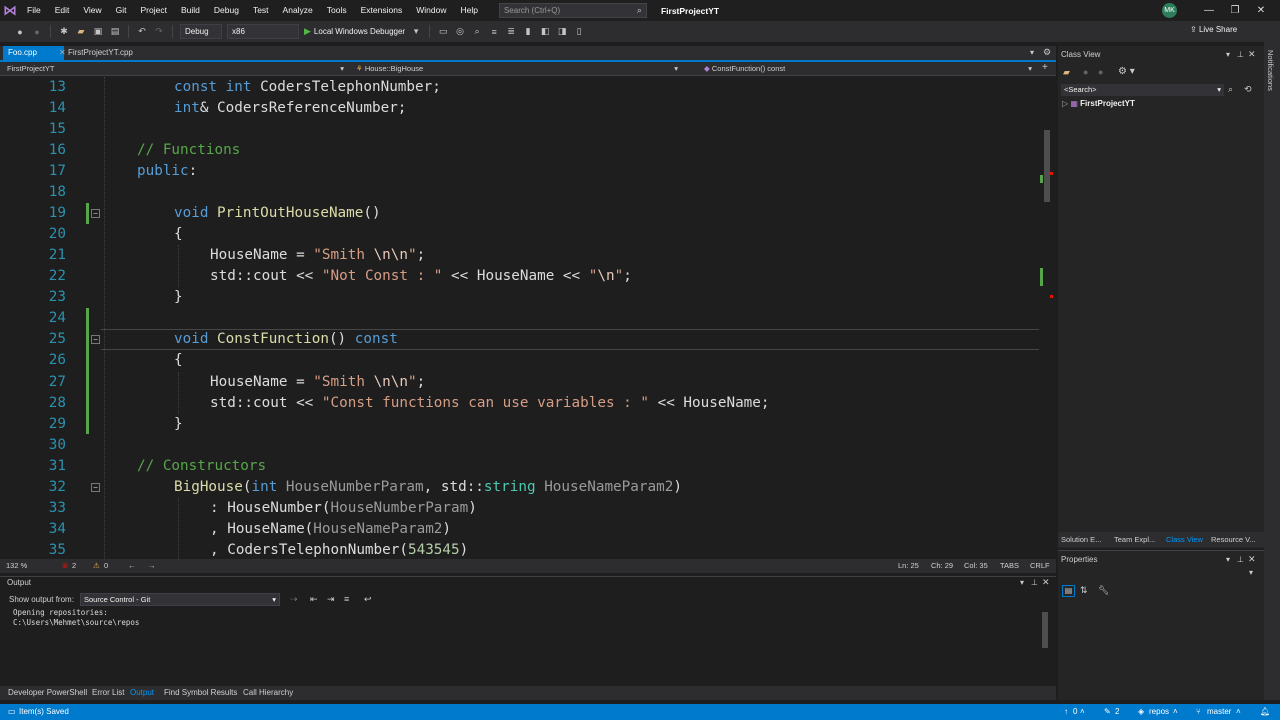 The width and height of the screenshot is (1280, 720). What do you see at coordinates (190, 10) in the screenshot?
I see `menu-build: Build` at bounding box center [190, 10].